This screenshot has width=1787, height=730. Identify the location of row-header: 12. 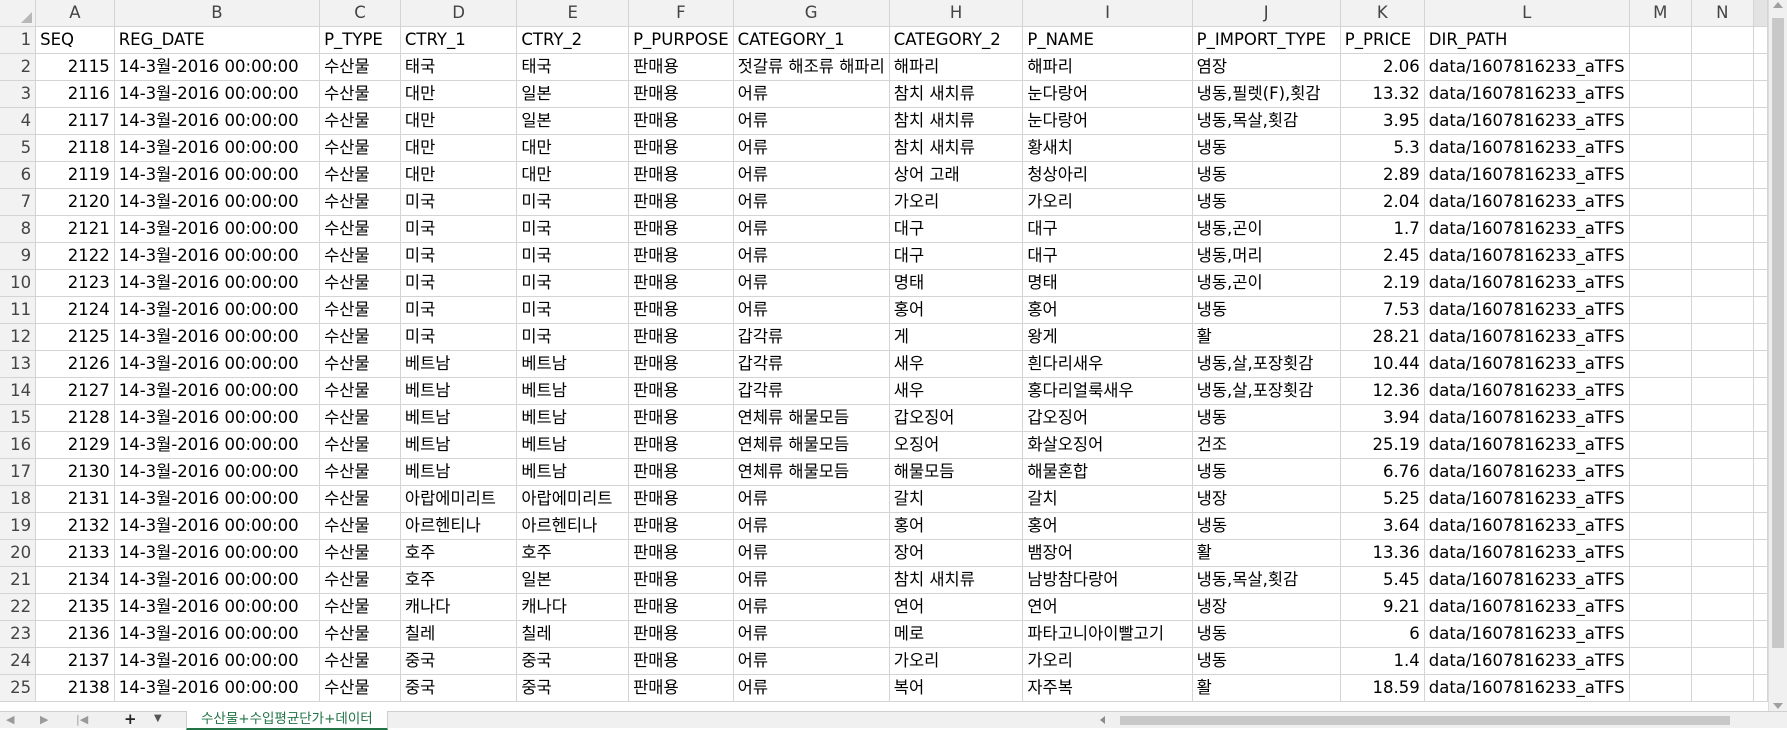
(18, 337).